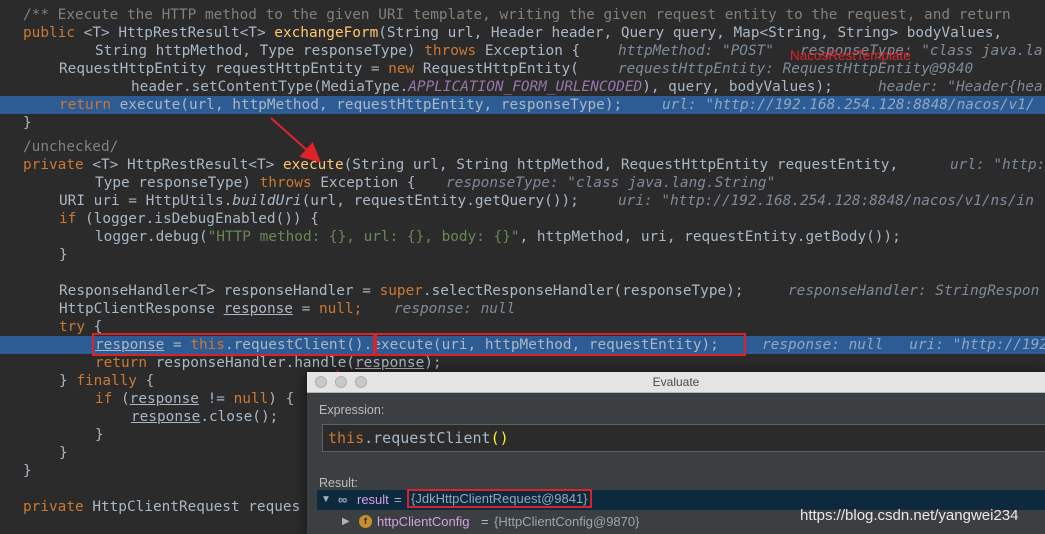 The image size is (1045, 534). I want to click on result-label: Result:, so click(338, 483).